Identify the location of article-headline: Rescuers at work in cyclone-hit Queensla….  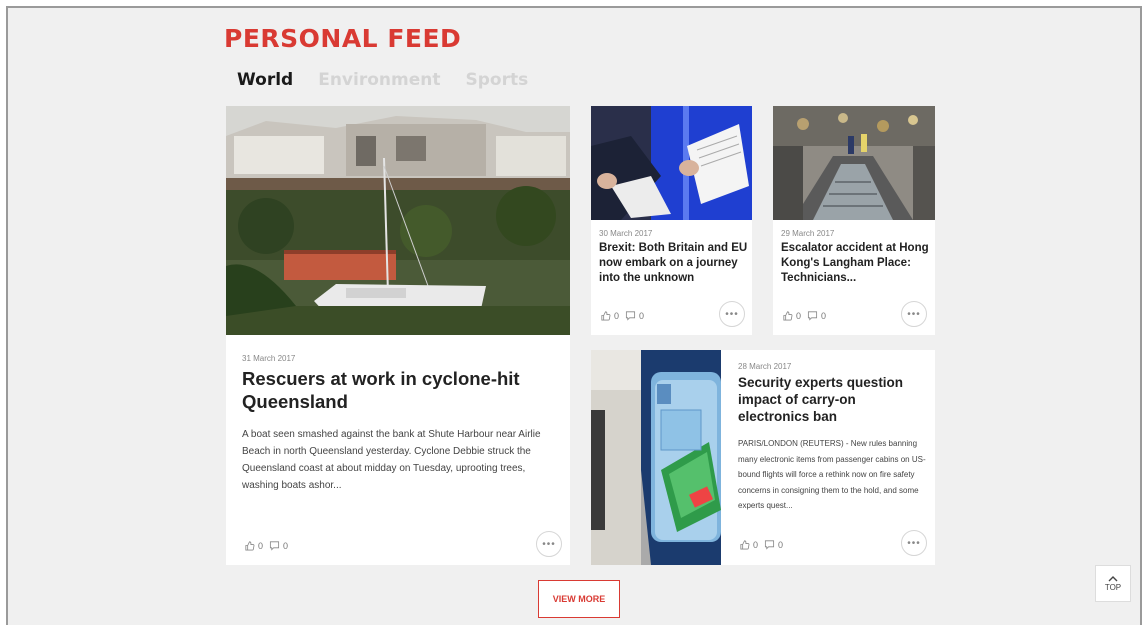
(397, 390).